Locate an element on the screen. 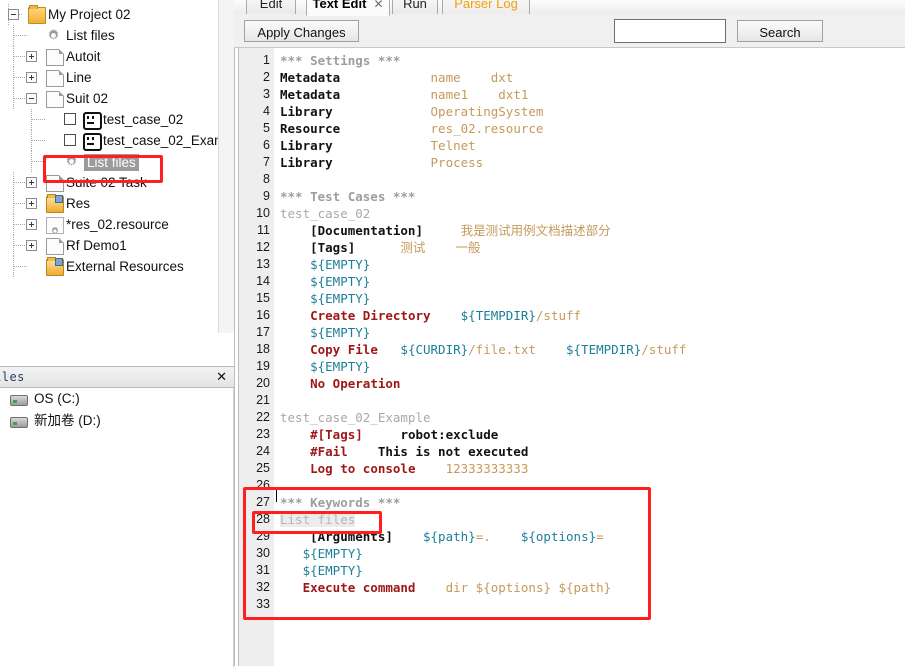  code-line: 28 List files is located at coordinates (569, 519).